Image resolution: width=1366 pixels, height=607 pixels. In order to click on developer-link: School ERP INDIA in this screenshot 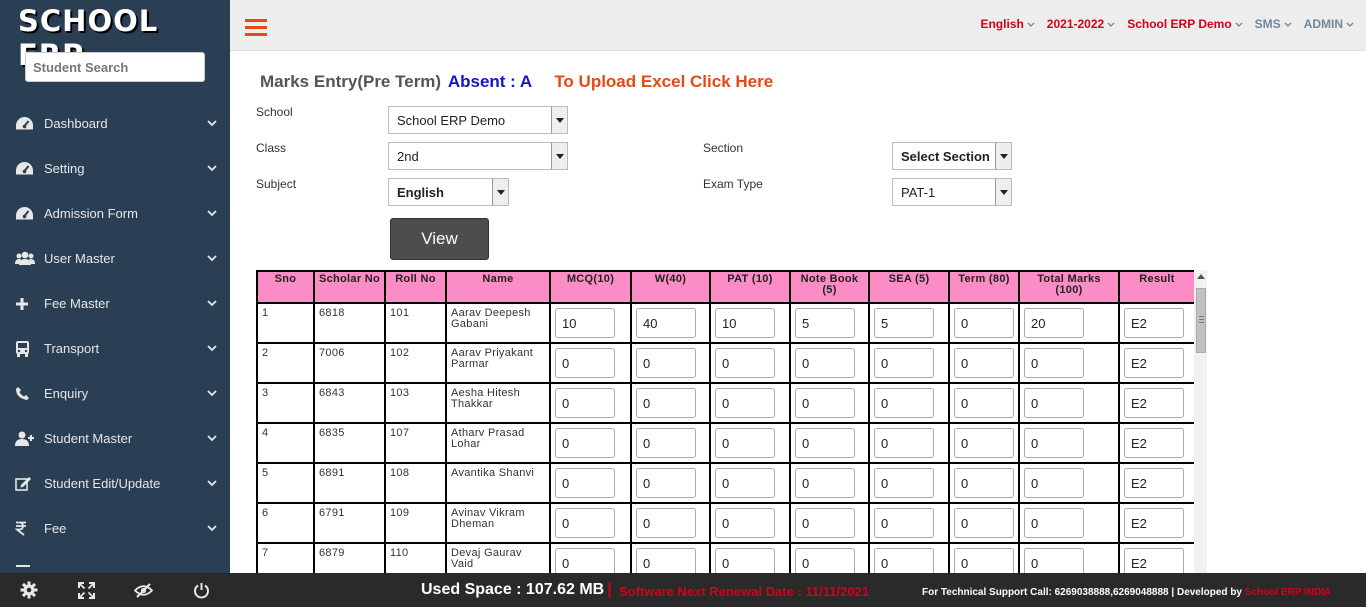, I will do `click(1288, 592)`.